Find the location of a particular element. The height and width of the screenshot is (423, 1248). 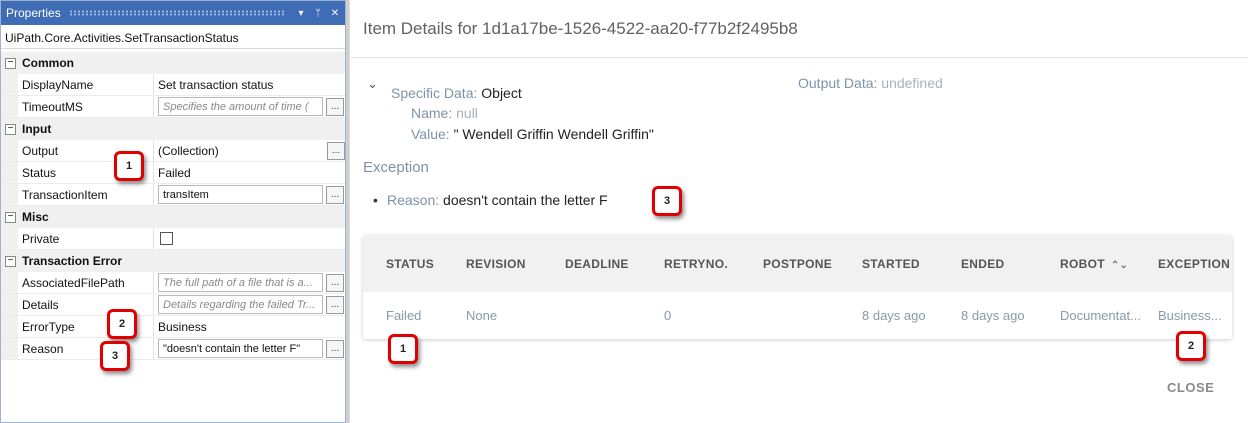

reason-label: Reason: is located at coordinates (413, 200).